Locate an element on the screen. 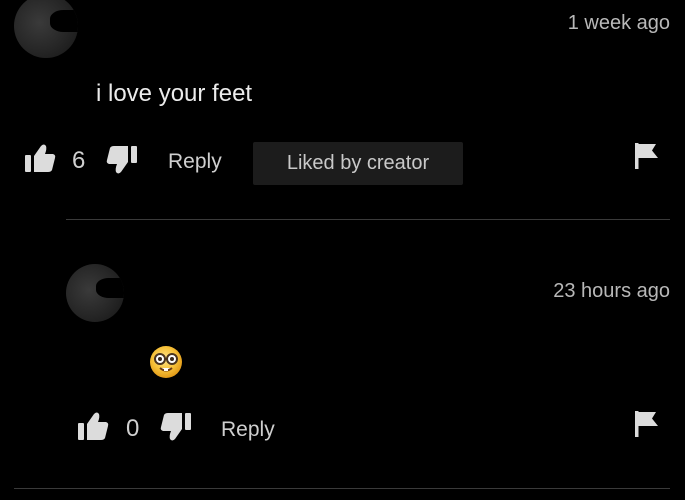  liked-by-creator-badge: Liked by creator is located at coordinates (358, 163).